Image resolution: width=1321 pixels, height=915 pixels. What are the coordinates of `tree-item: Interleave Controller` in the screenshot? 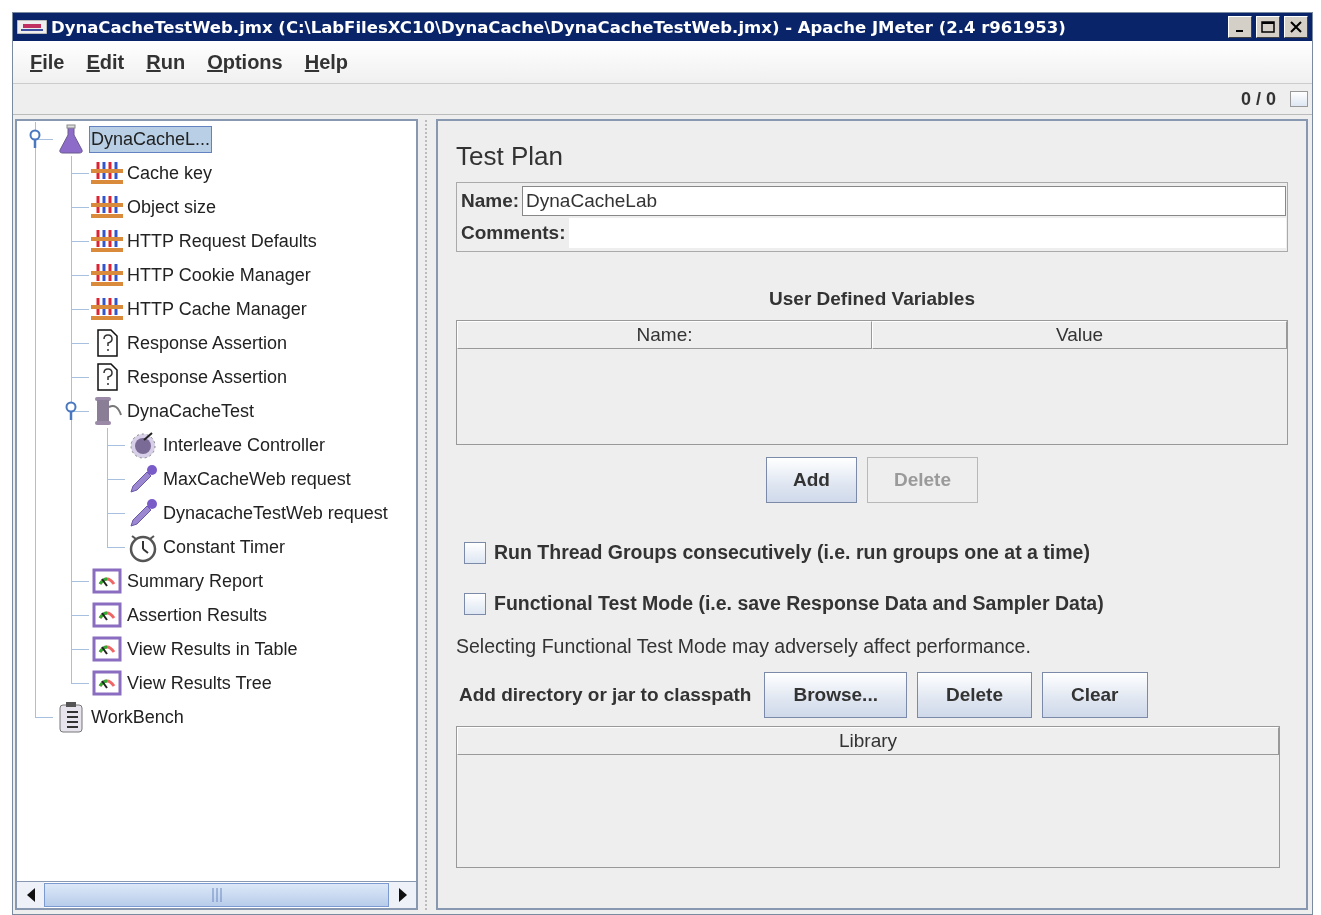 It's located at (244, 445).